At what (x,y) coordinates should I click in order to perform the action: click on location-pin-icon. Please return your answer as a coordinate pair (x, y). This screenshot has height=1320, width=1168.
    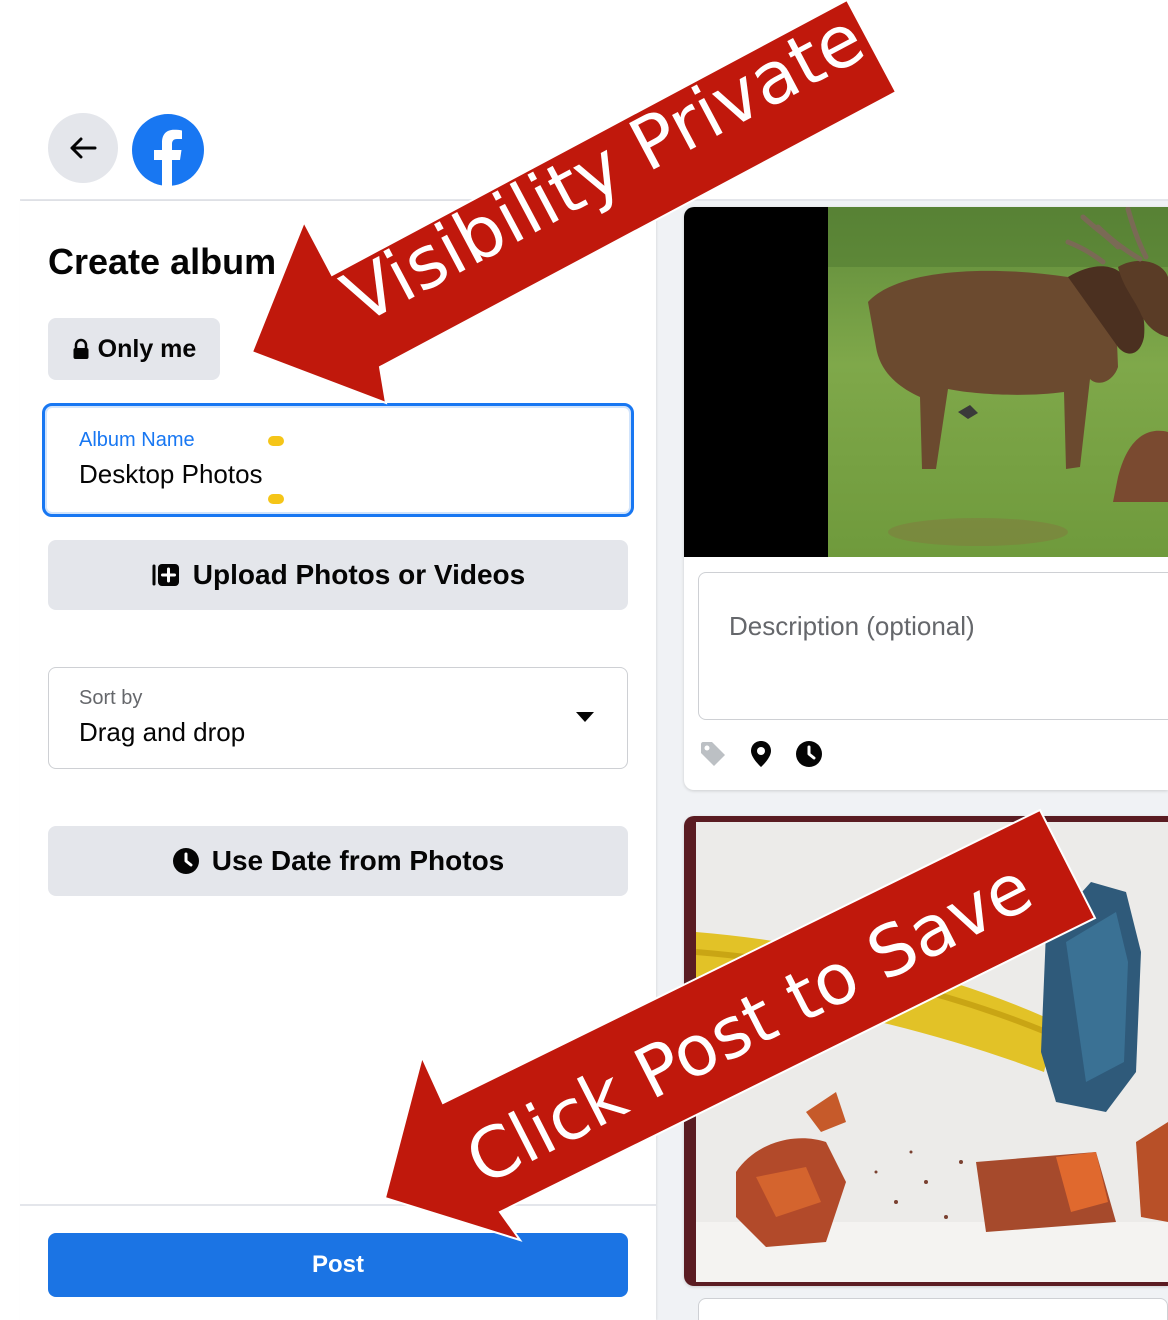
    Looking at the image, I should click on (761, 754).